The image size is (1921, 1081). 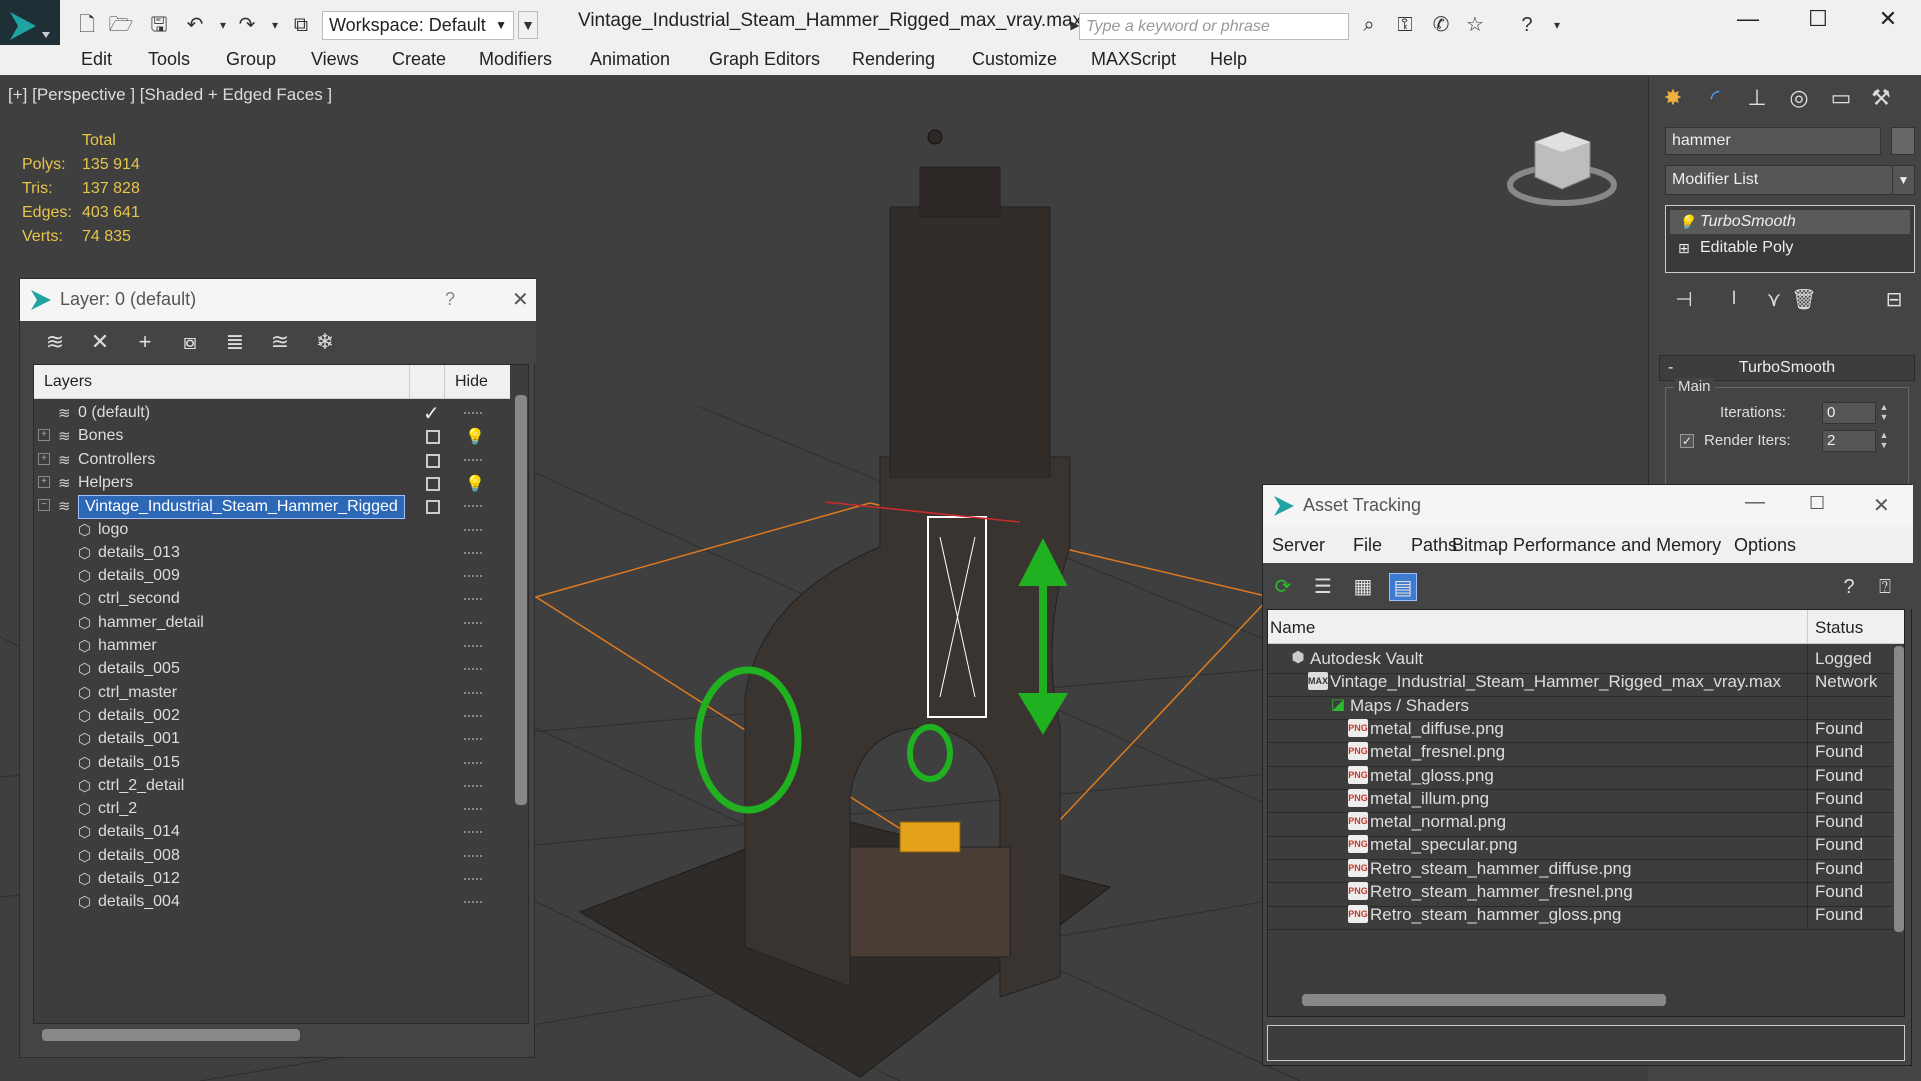 What do you see at coordinates (1586, 545) in the screenshot?
I see `menu-bitmap-performance: Bitmap Performance and Memory` at bounding box center [1586, 545].